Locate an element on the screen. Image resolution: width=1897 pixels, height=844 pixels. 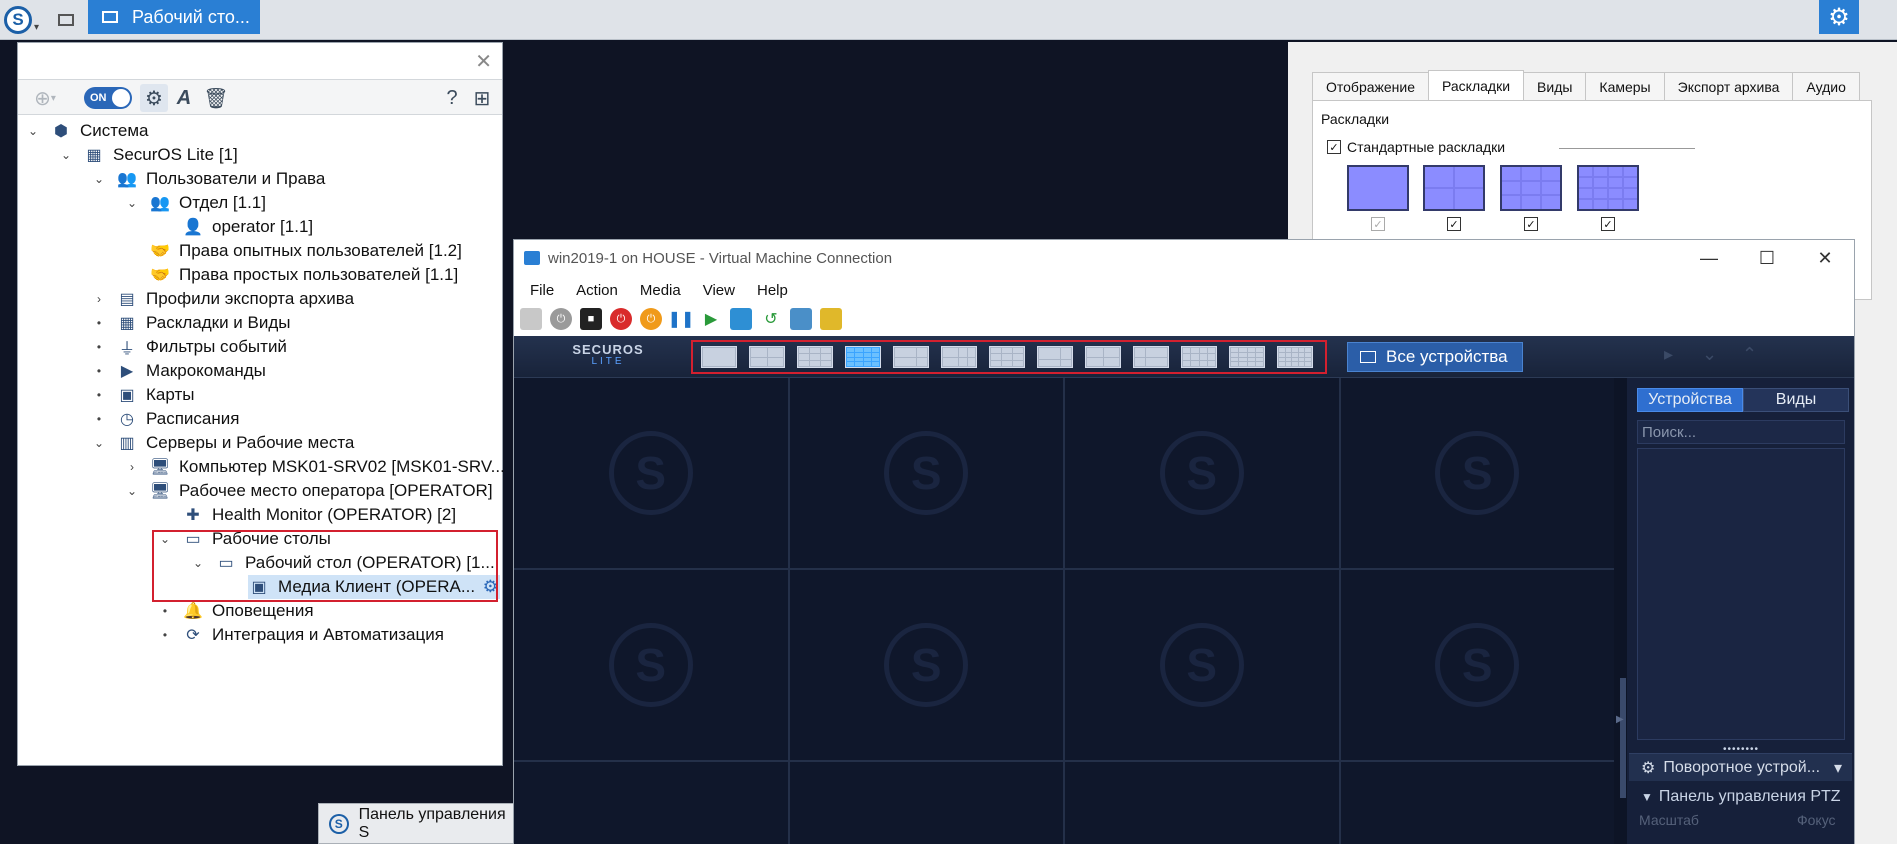
pause-button: ❚❚ is located at coordinates (681, 319).